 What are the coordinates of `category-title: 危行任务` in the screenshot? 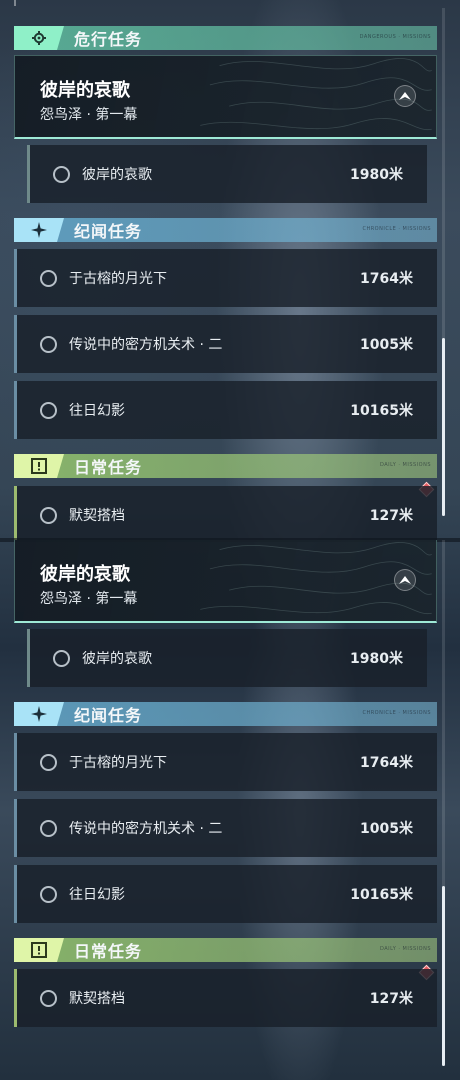 It's located at (108, 39).